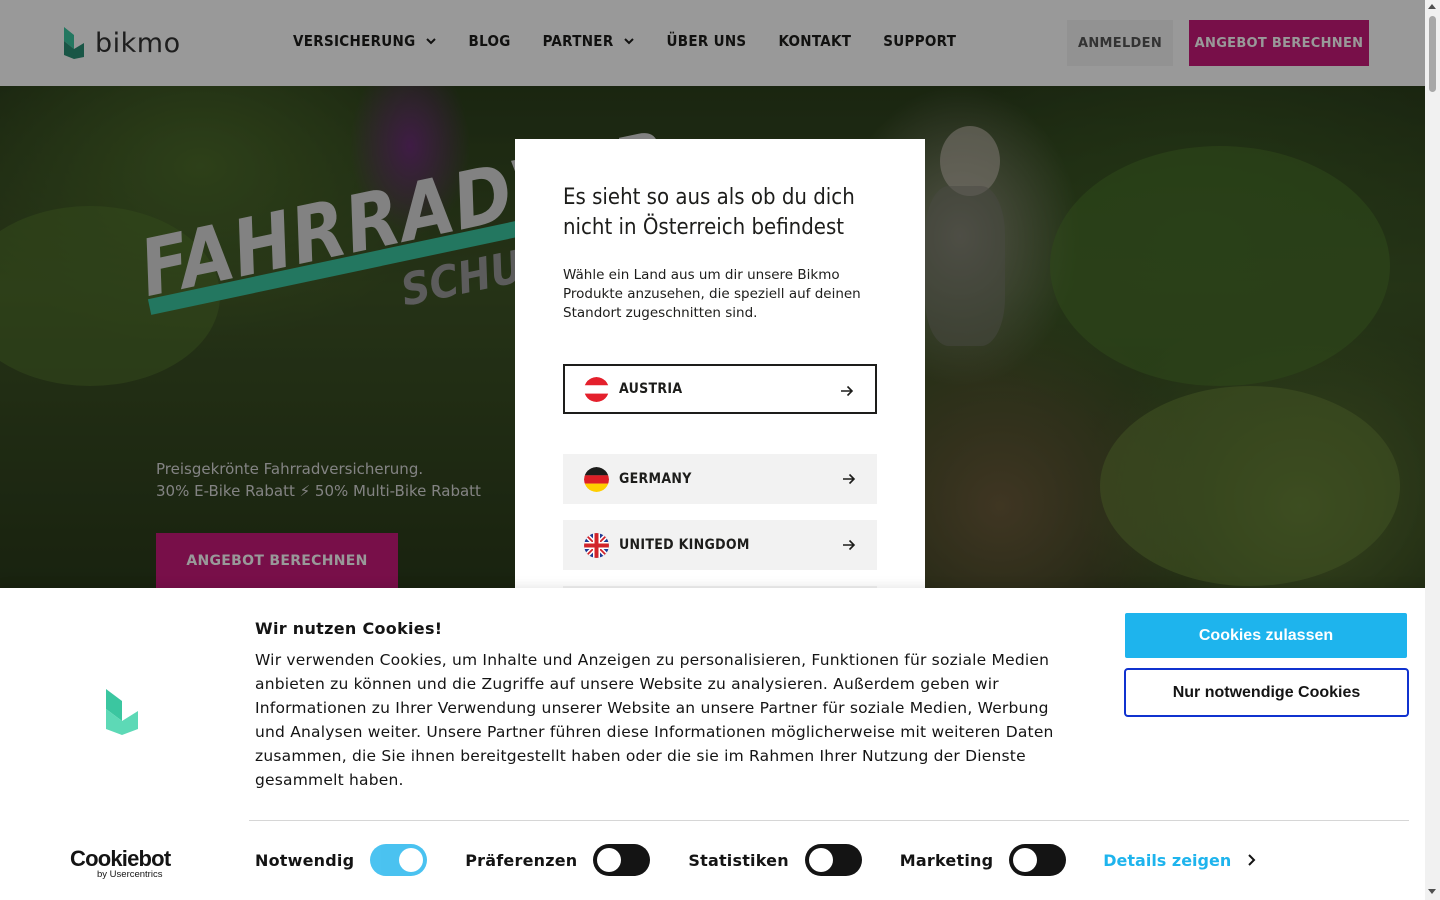  What do you see at coordinates (1266, 692) in the screenshot?
I see `necessary-cookies-button: Nur notwendige Cookies` at bounding box center [1266, 692].